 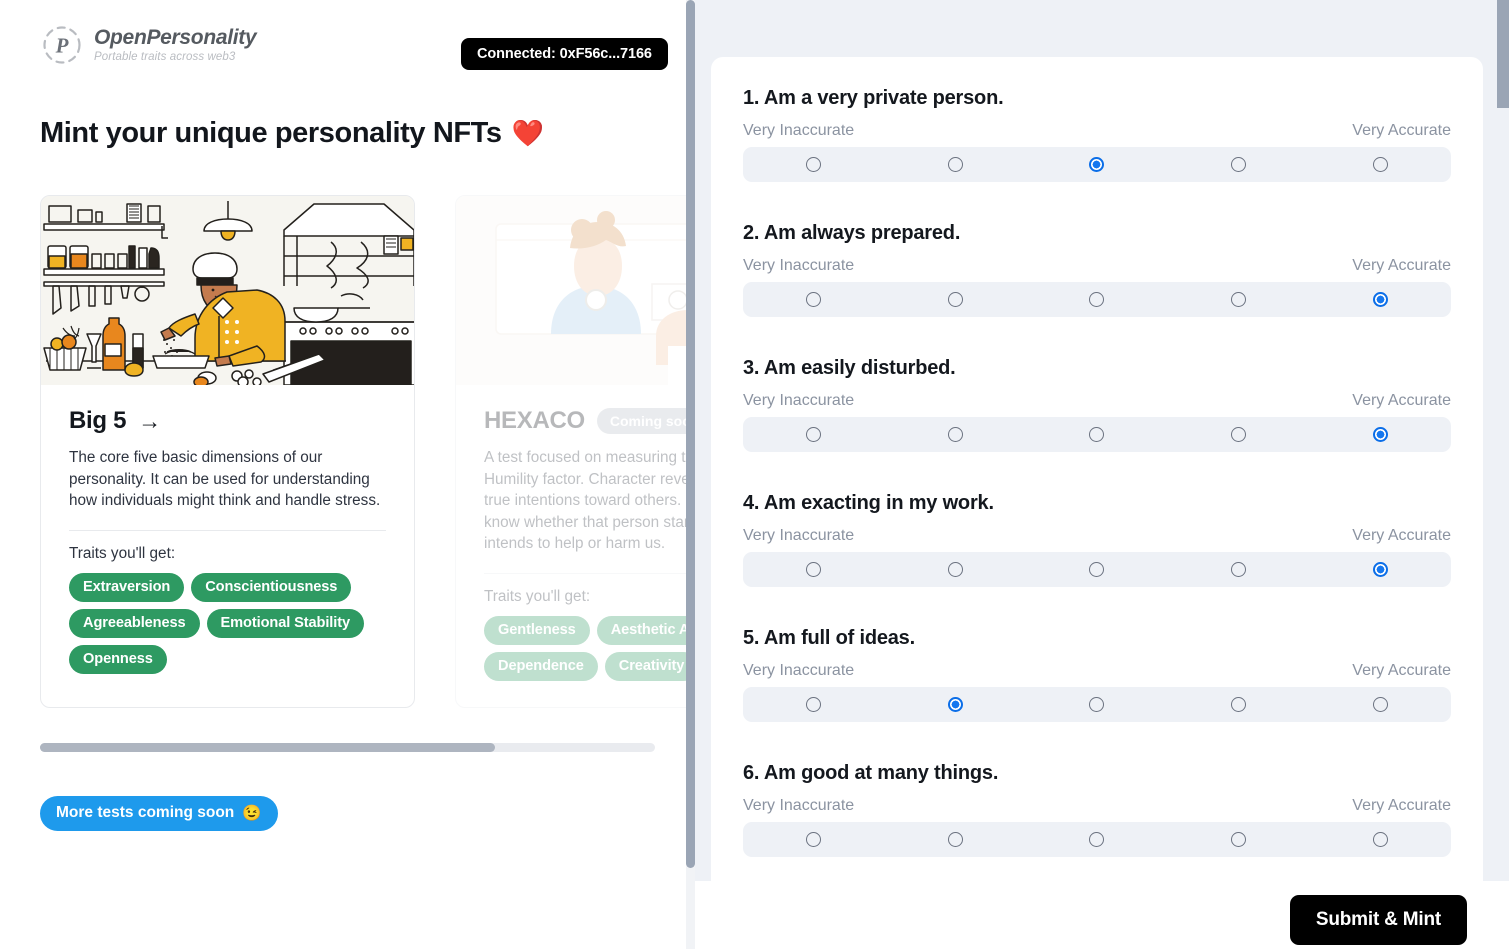 What do you see at coordinates (1503, 474) in the screenshot?
I see `quiz-panel-scrollbar` at bounding box center [1503, 474].